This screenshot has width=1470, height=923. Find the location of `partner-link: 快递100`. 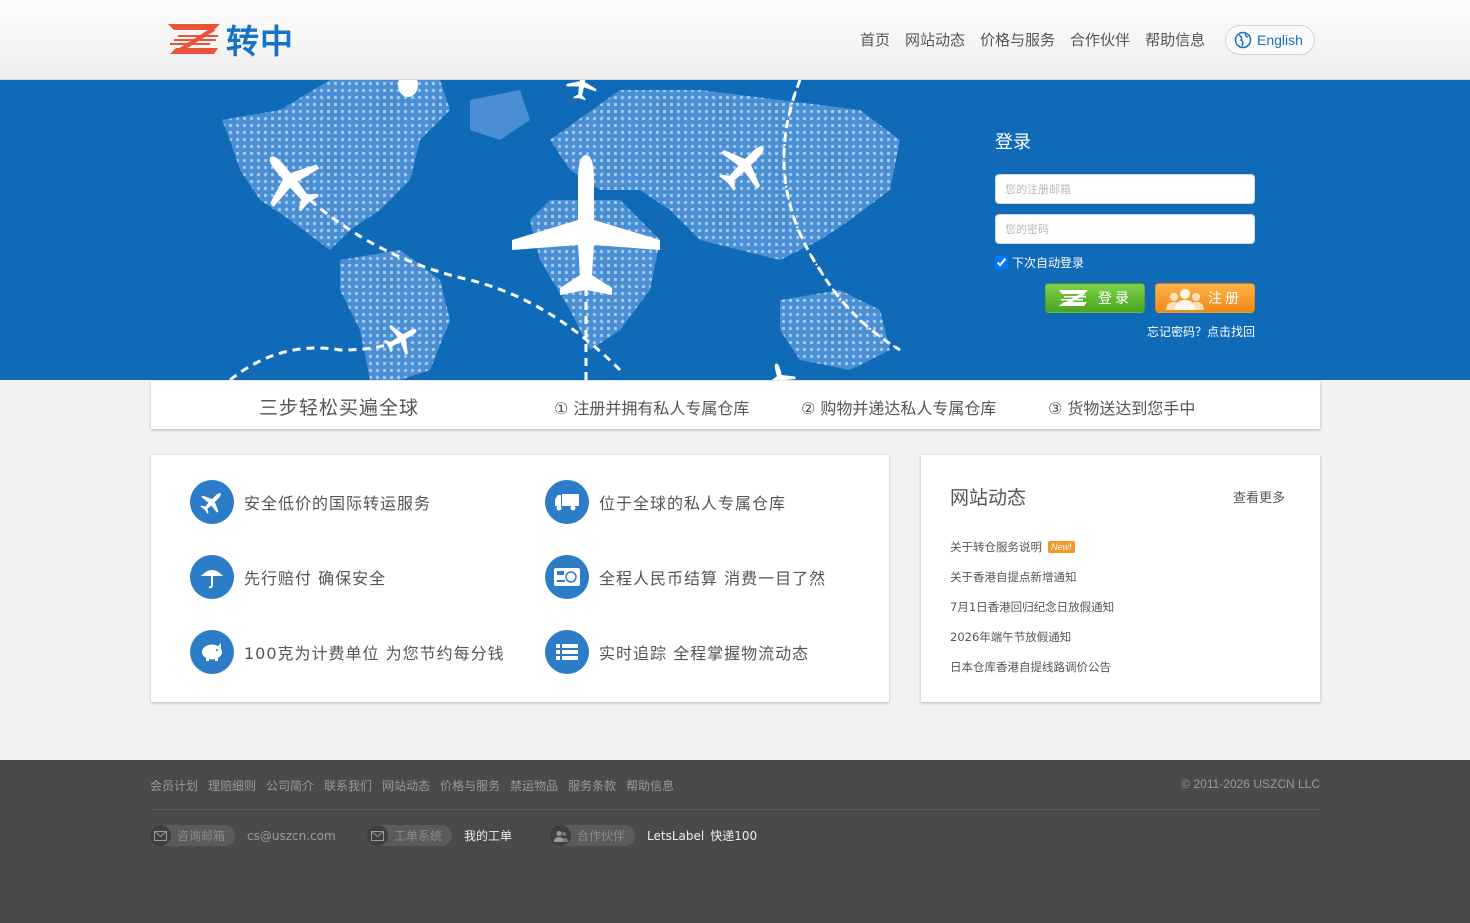

partner-link: 快递100 is located at coordinates (733, 835).